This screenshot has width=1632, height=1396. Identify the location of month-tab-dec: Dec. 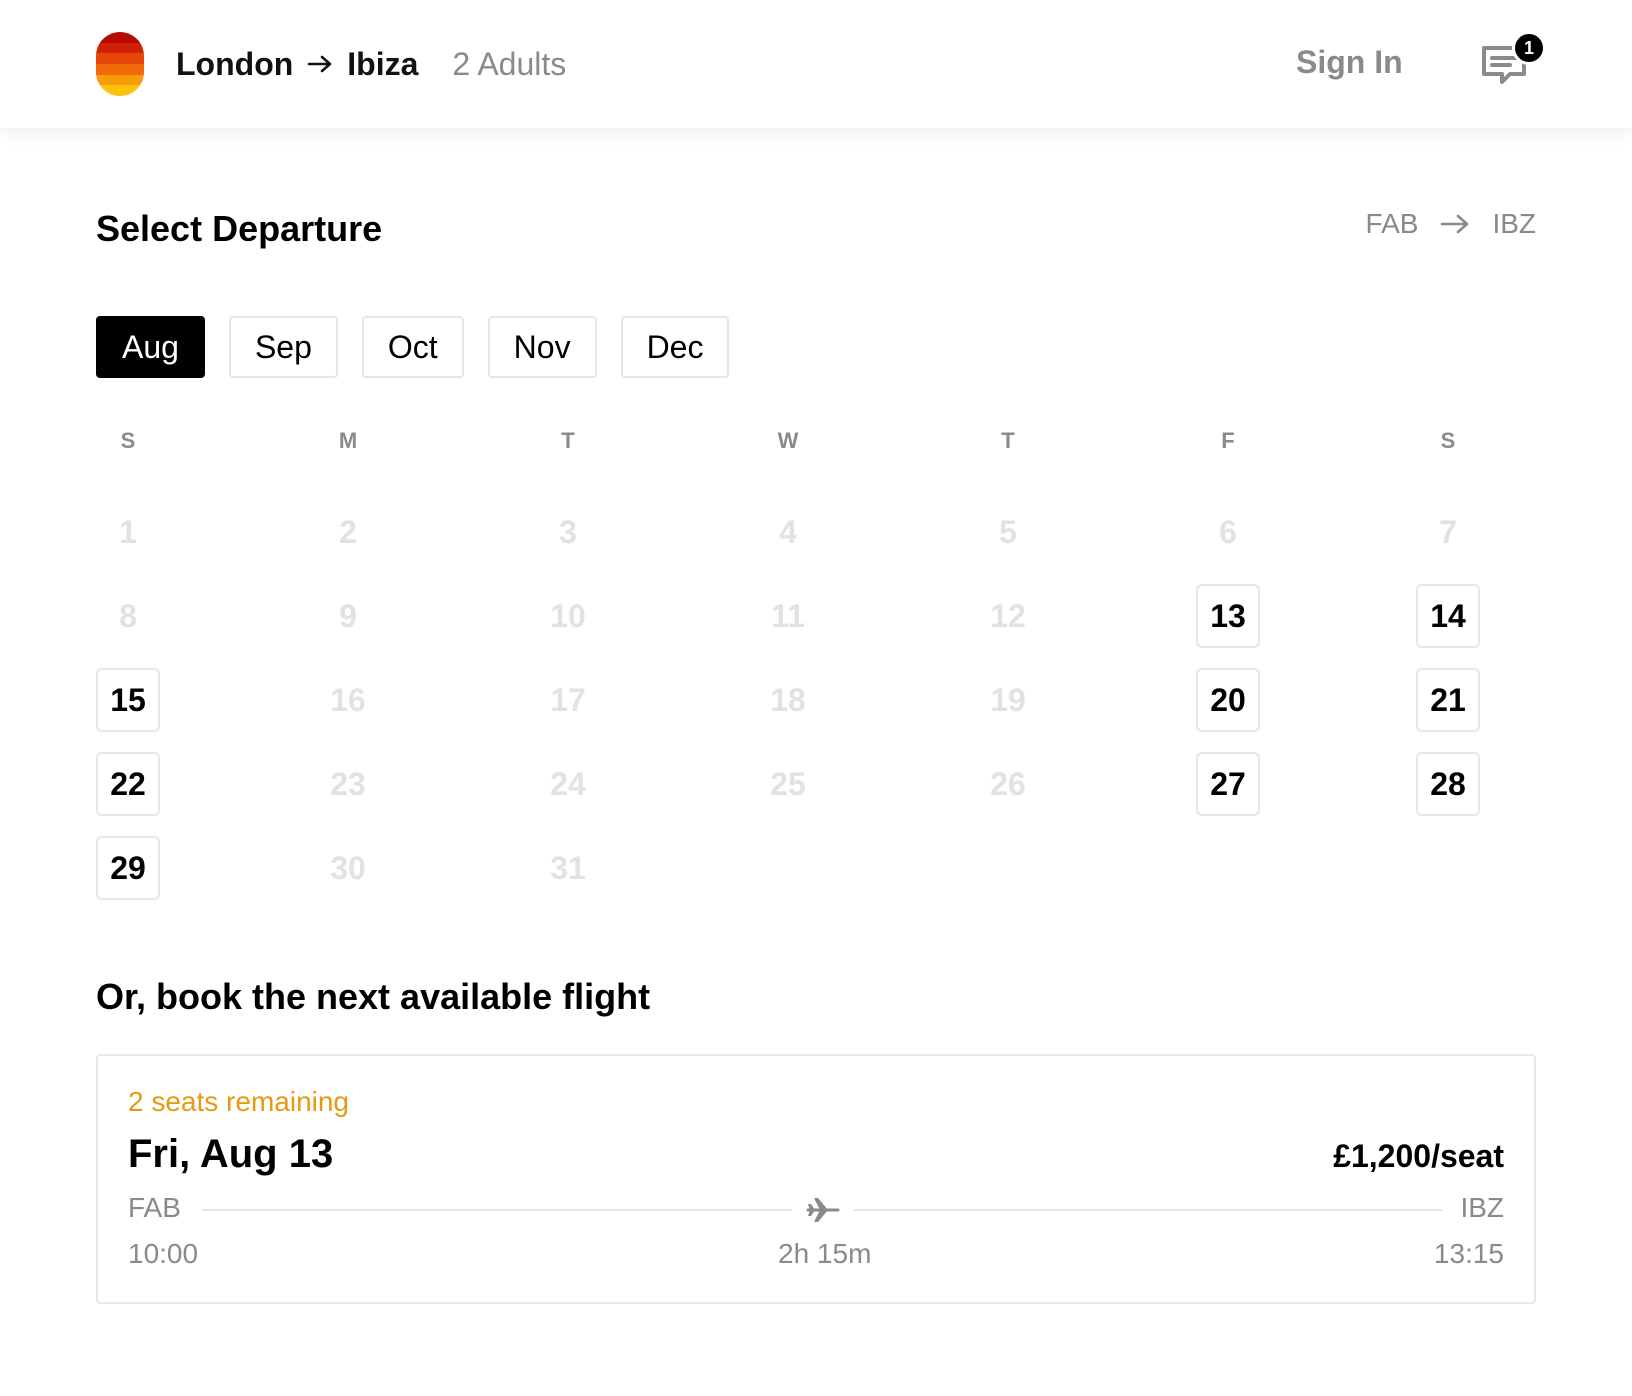
(675, 347).